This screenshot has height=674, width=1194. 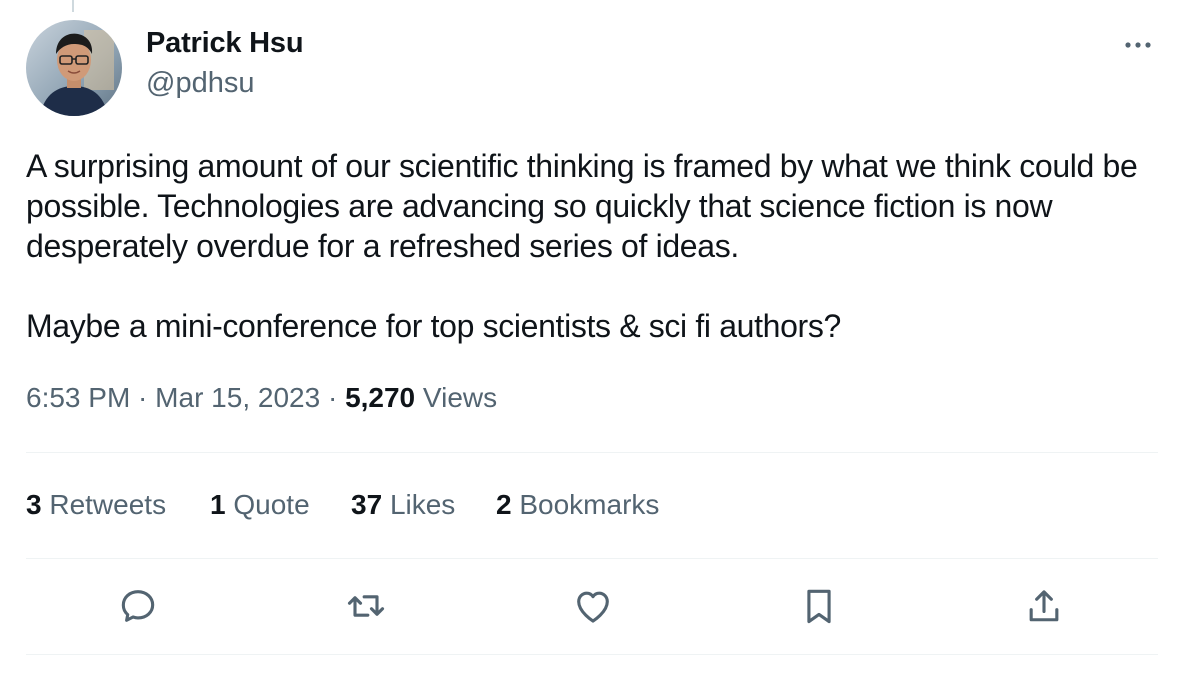 I want to click on quotes-stat: 1 Quote, so click(x=260, y=505).